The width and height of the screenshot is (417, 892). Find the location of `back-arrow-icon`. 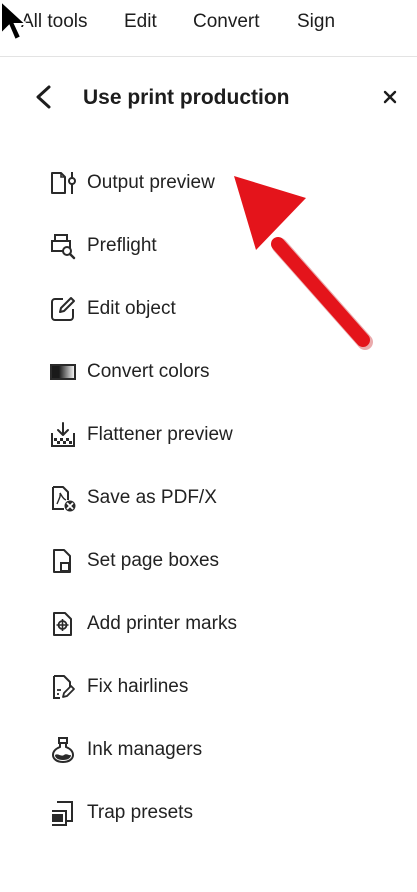

back-arrow-icon is located at coordinates (44, 97).